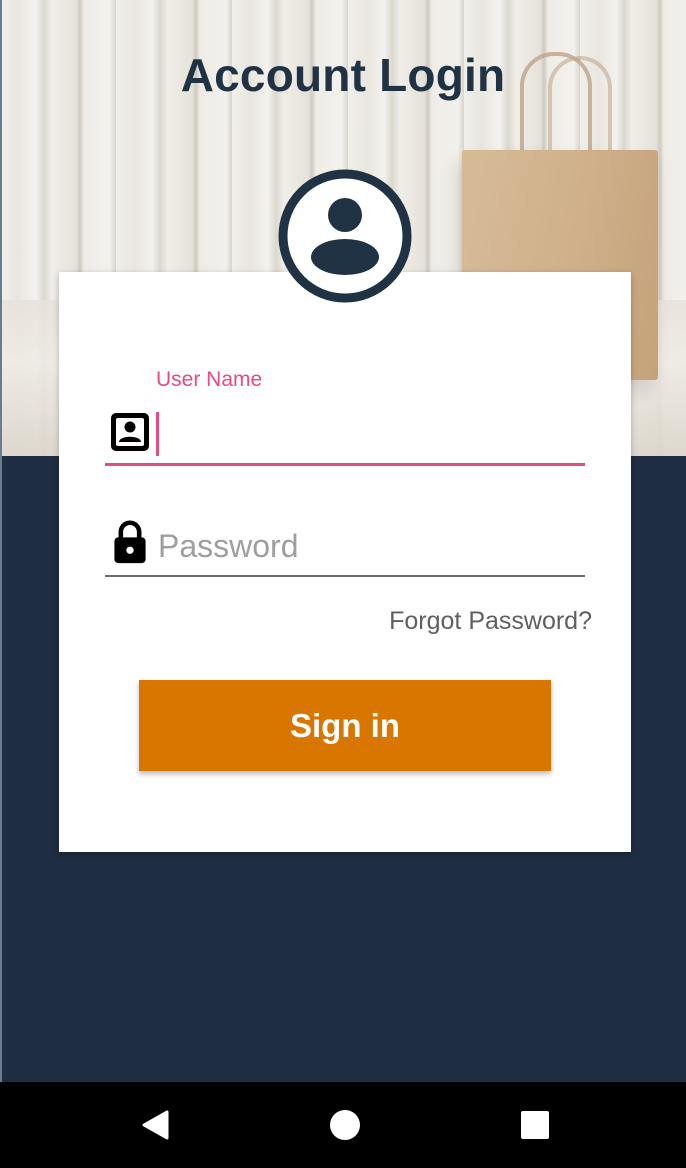 This screenshot has width=686, height=1168. I want to click on home-circle-icon, so click(345, 1125).